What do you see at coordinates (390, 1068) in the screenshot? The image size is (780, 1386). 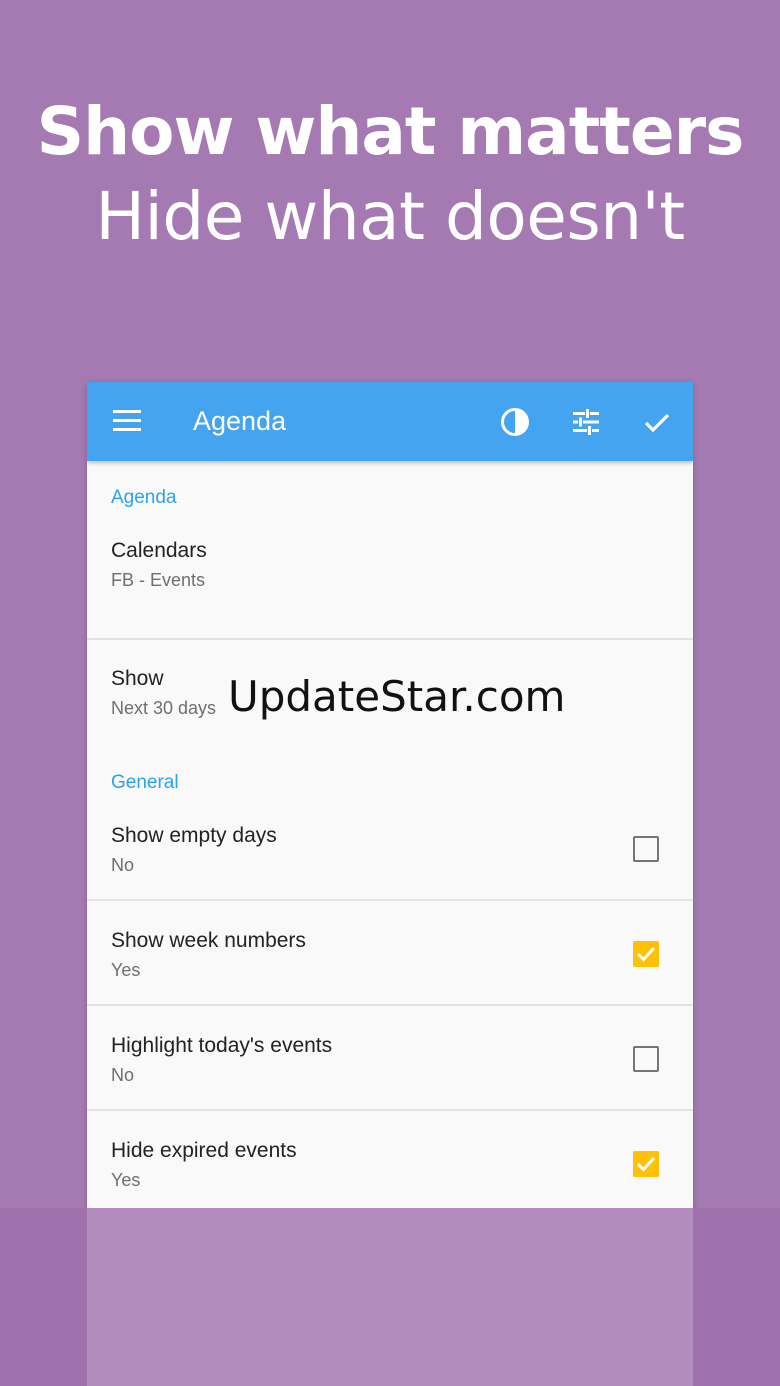 I see `setting-highlight-today: Highlight today's events No` at bounding box center [390, 1068].